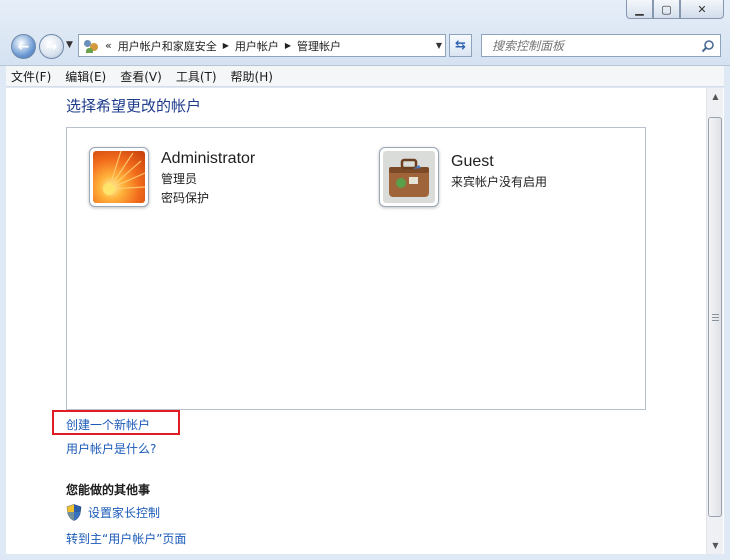 The height and width of the screenshot is (560, 730). What do you see at coordinates (69, 45) in the screenshot?
I see `recent-pages-dropdown: ▼` at bounding box center [69, 45].